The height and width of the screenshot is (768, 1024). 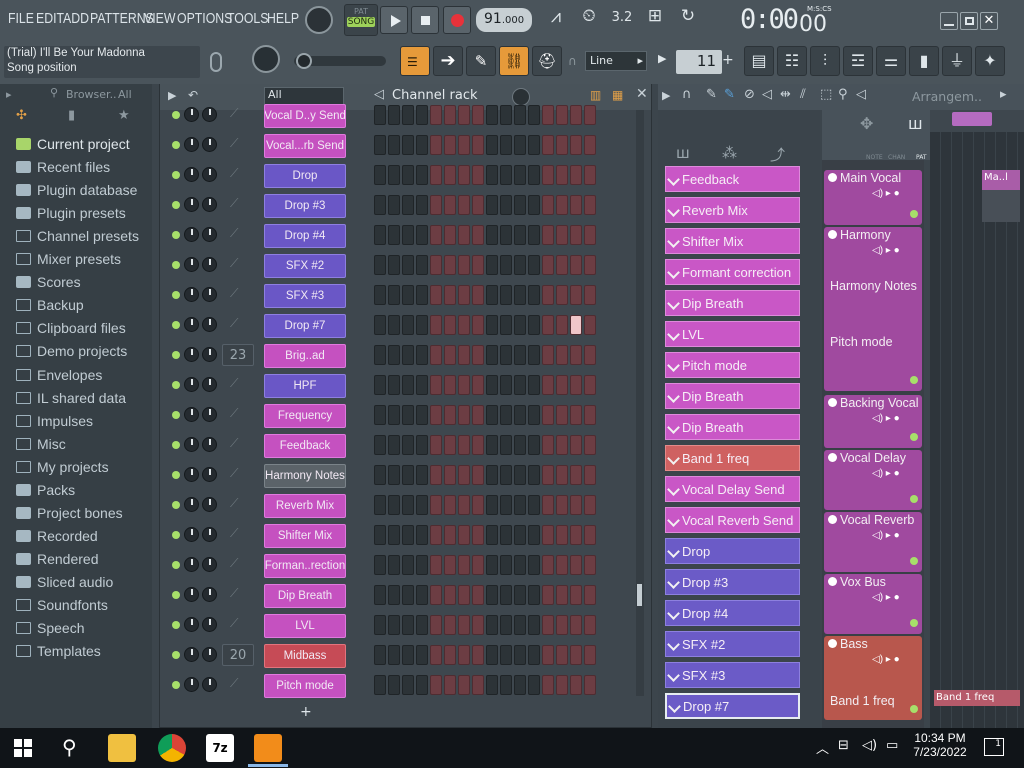 What do you see at coordinates (617, 95) in the screenshot?
I see `step-sequencer-icon: ▦` at bounding box center [617, 95].